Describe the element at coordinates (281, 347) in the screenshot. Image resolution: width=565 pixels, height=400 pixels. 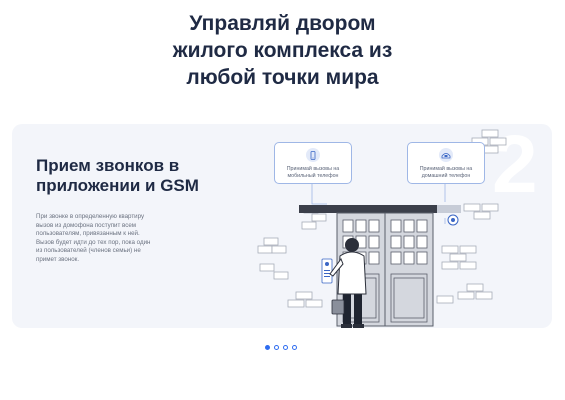
I see `carousel-pagination` at that location.